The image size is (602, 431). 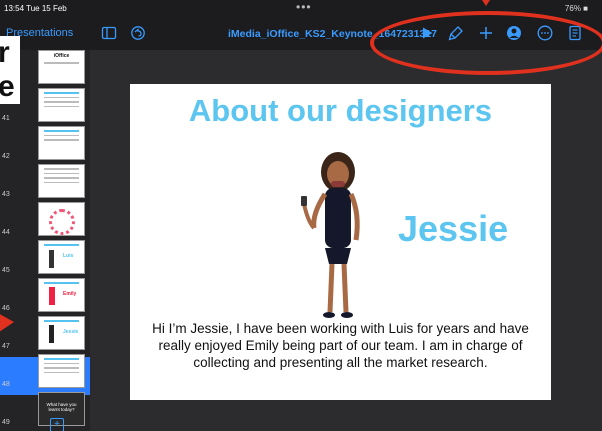 I want to click on slide-number: 41, so click(x=6, y=118).